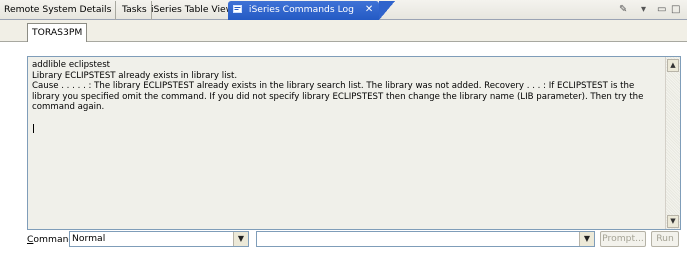  I want to click on tab-remote-system-details: Remote System Details, so click(58, 10).